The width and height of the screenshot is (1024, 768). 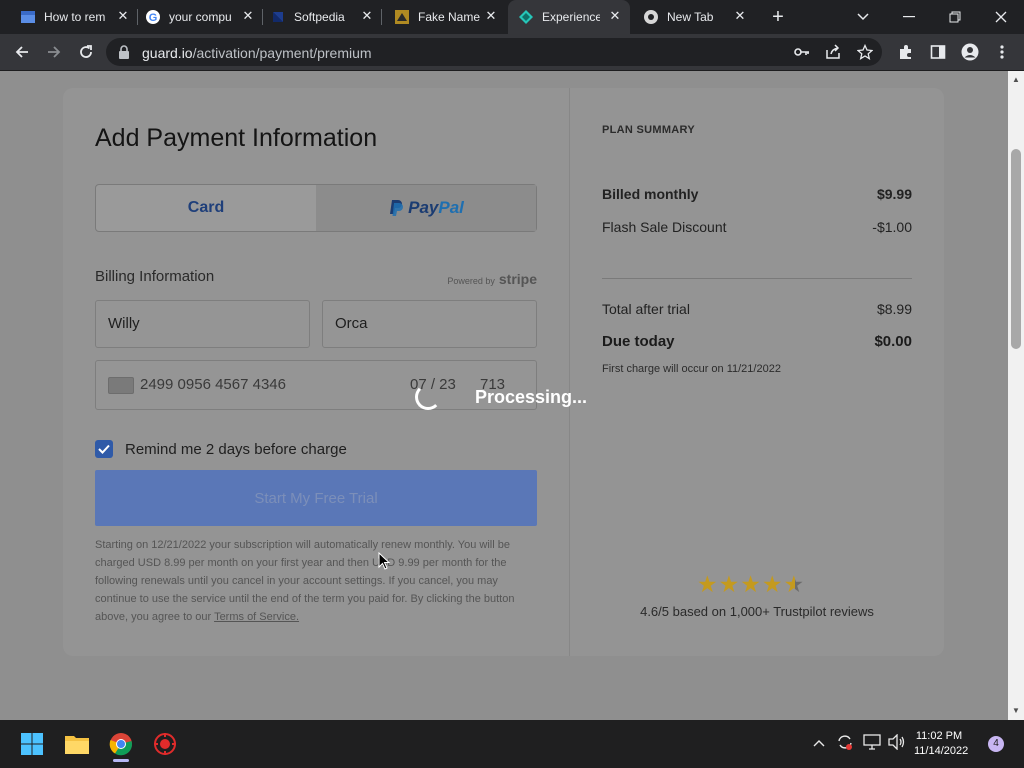 What do you see at coordinates (893, 341) in the screenshot?
I see `due-today-value: $0.00` at bounding box center [893, 341].